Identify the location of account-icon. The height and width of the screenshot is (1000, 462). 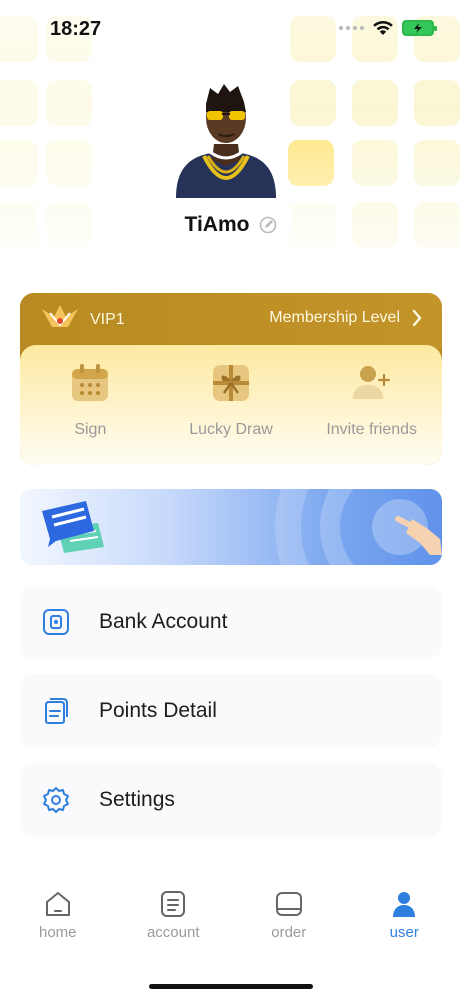
(173, 904).